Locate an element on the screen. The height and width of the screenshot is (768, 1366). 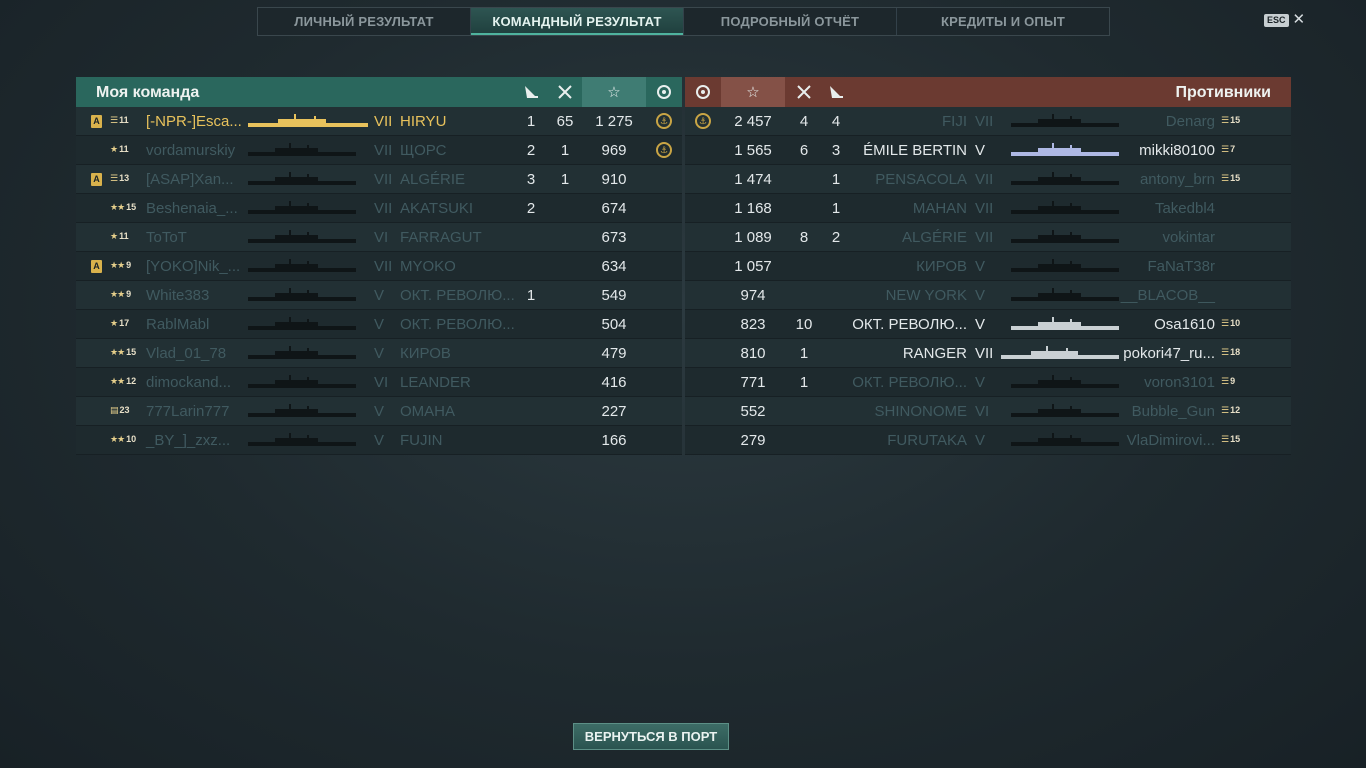
player-name: antony_brn is located at coordinates (1177, 179).